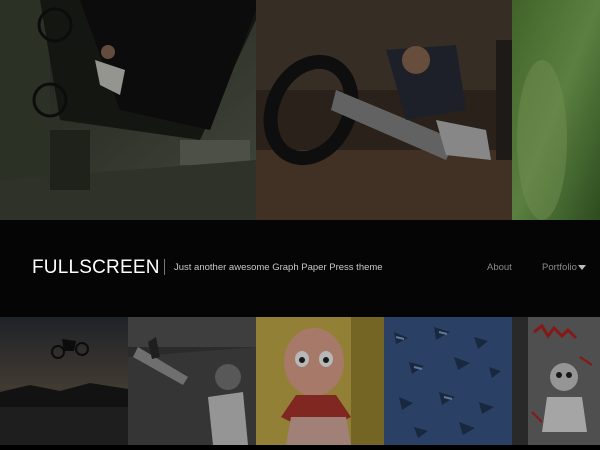 The height and width of the screenshot is (450, 600). I want to click on gallery-photo-doll, so click(320, 381).